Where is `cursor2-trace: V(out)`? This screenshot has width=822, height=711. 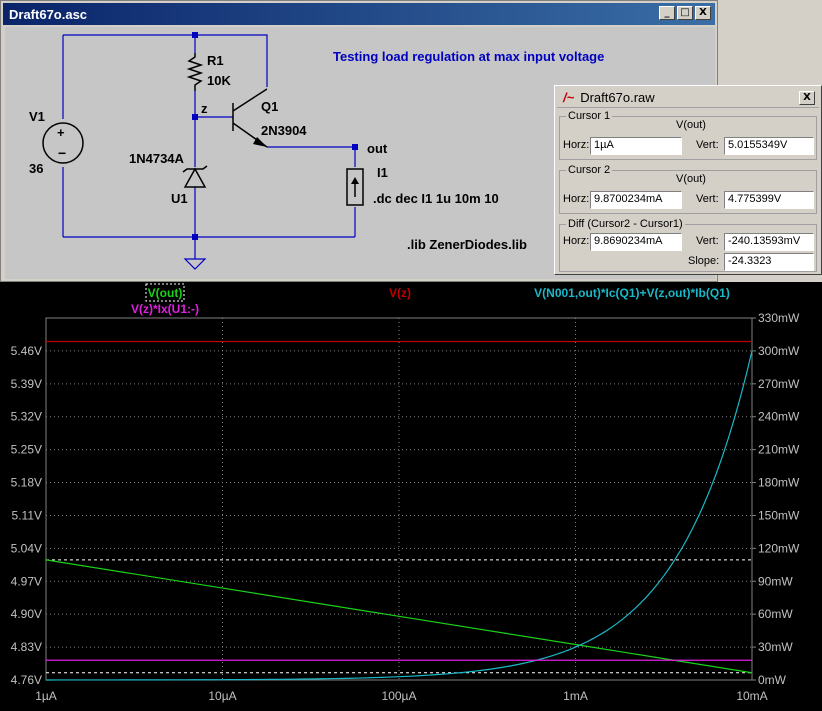
cursor2-trace: V(out) is located at coordinates (691, 179).